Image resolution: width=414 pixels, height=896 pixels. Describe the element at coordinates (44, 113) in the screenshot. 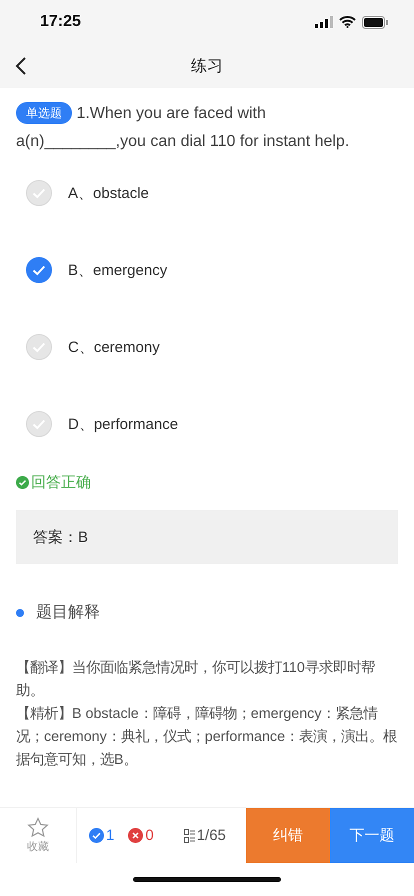

I see `question-type-badge: 单选题` at that location.